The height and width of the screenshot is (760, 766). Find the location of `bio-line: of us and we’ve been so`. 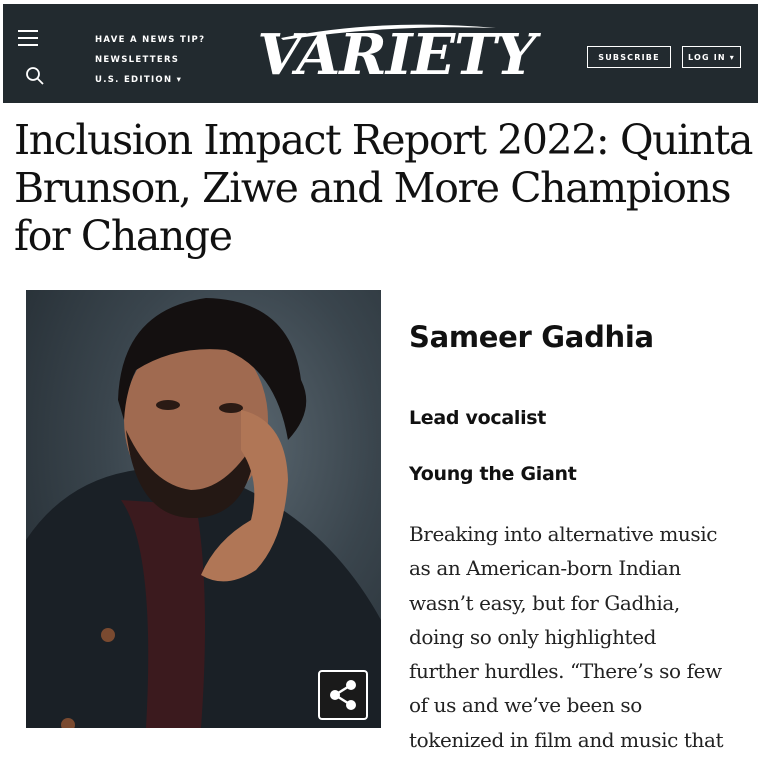

bio-line: of us and we’ve been so is located at coordinates (525, 705).